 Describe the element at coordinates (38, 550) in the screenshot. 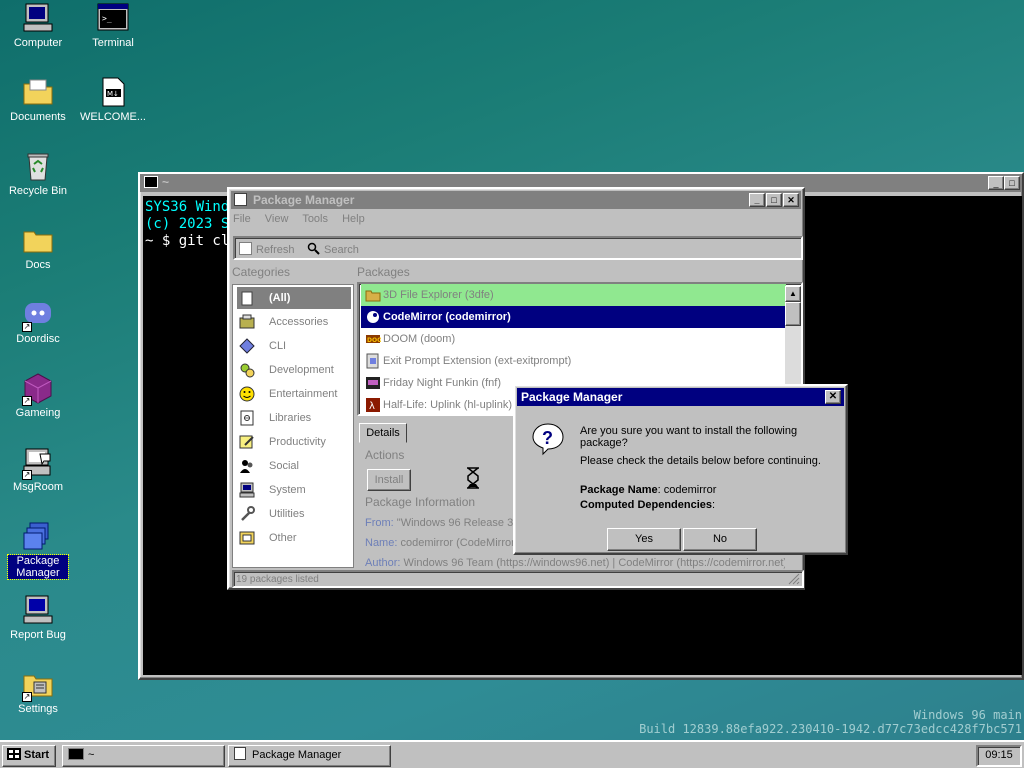

I see `desktop-icon-package-manager: Package Manager` at that location.